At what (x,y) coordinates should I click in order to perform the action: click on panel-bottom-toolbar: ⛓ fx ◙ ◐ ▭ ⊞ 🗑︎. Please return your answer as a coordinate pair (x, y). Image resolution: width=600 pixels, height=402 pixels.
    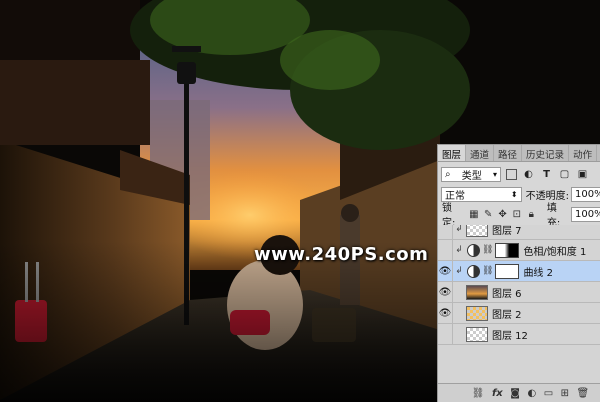
    Looking at the image, I should click on (519, 392).